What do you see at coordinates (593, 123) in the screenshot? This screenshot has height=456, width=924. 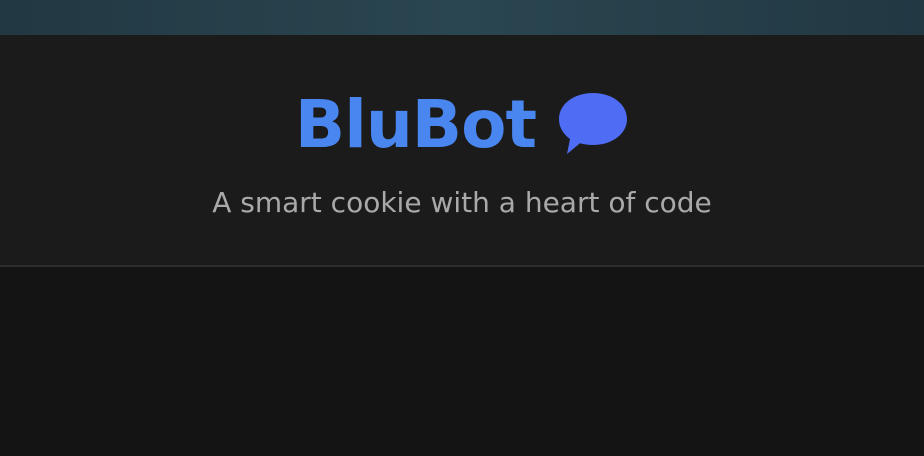 I see `speech-bubble-icon` at bounding box center [593, 123].